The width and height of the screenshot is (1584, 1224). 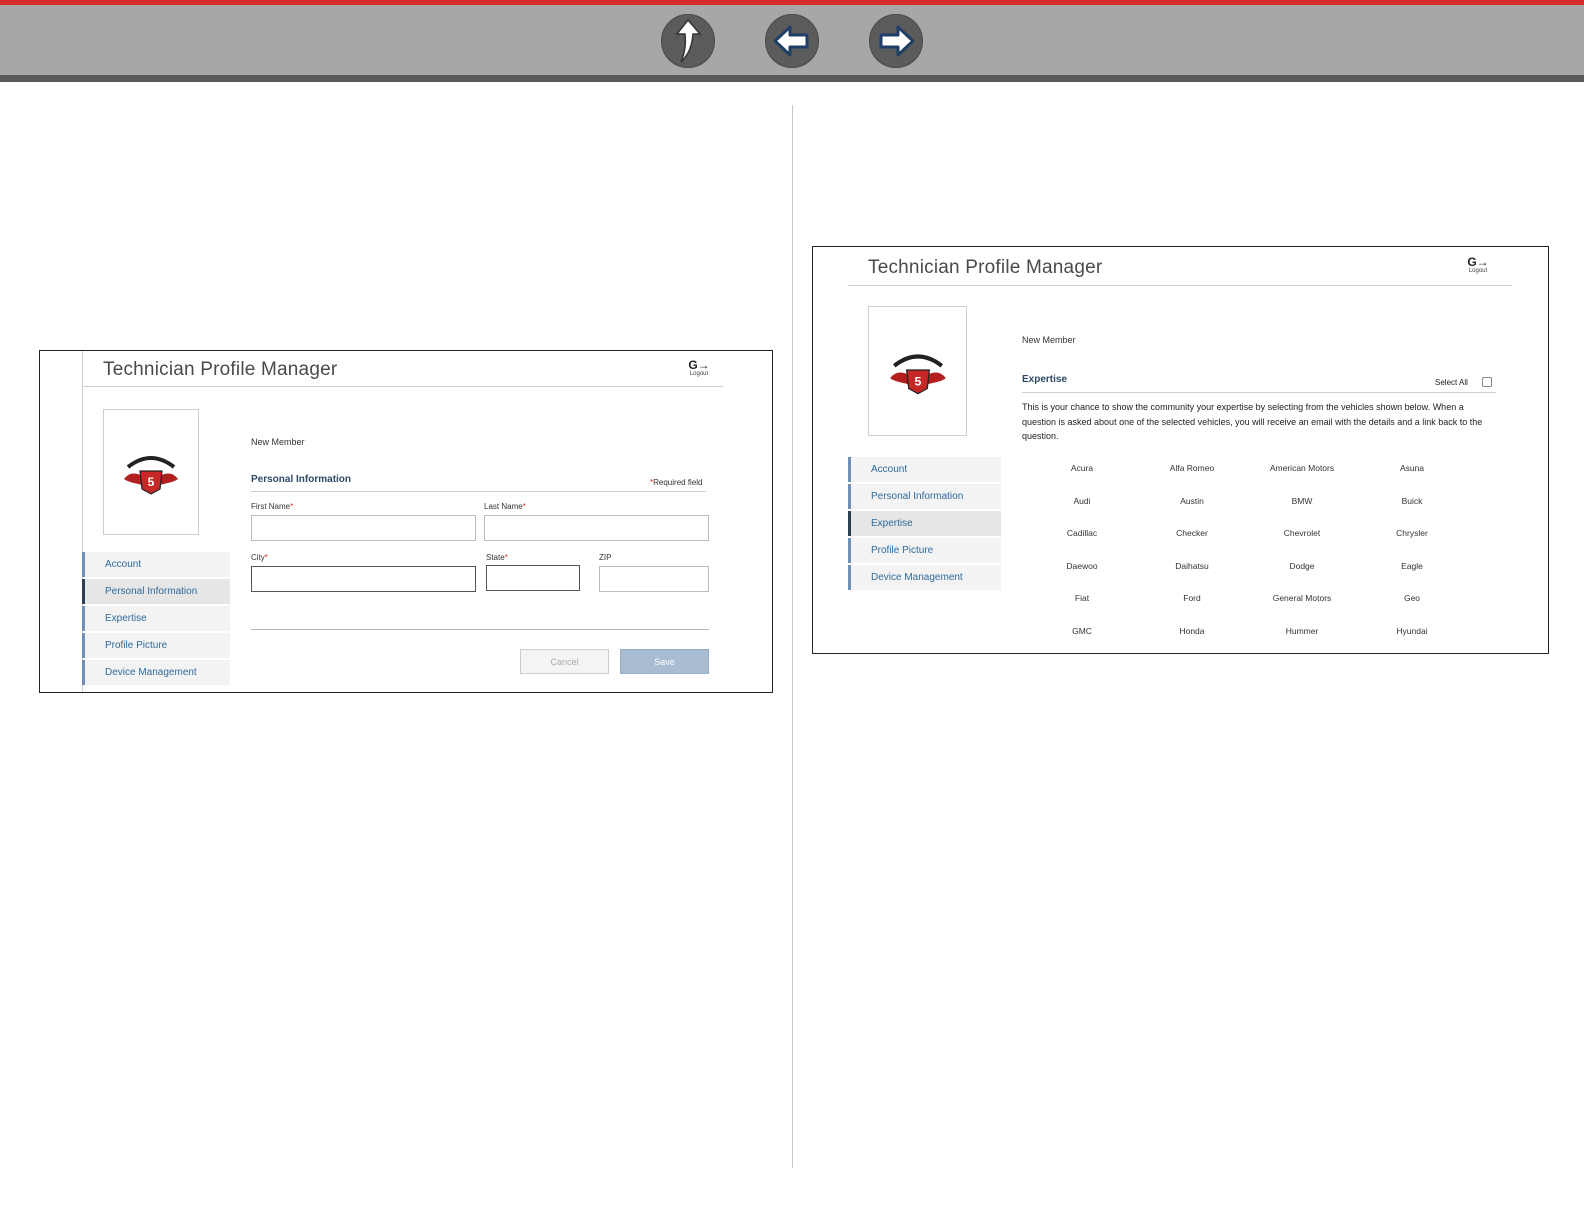 I want to click on nav-back-button, so click(x=792, y=41).